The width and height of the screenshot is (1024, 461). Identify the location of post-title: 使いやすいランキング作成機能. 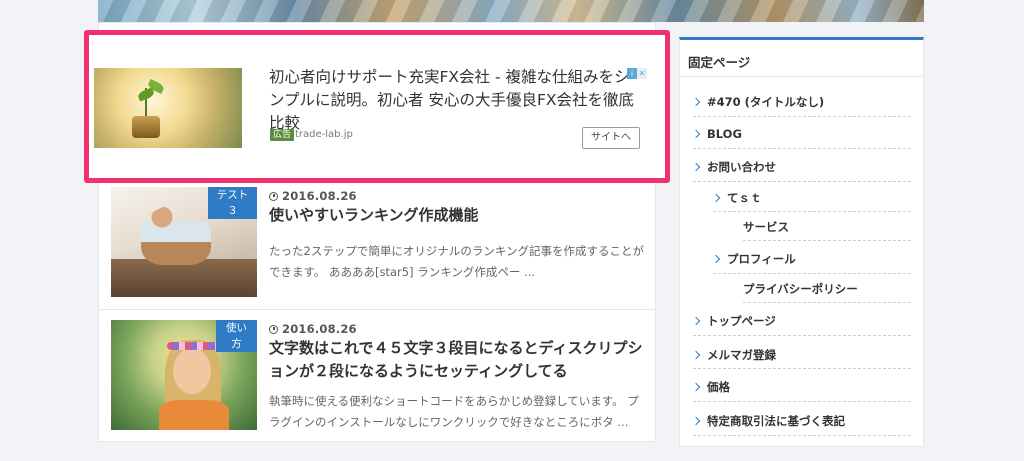
(458, 215).